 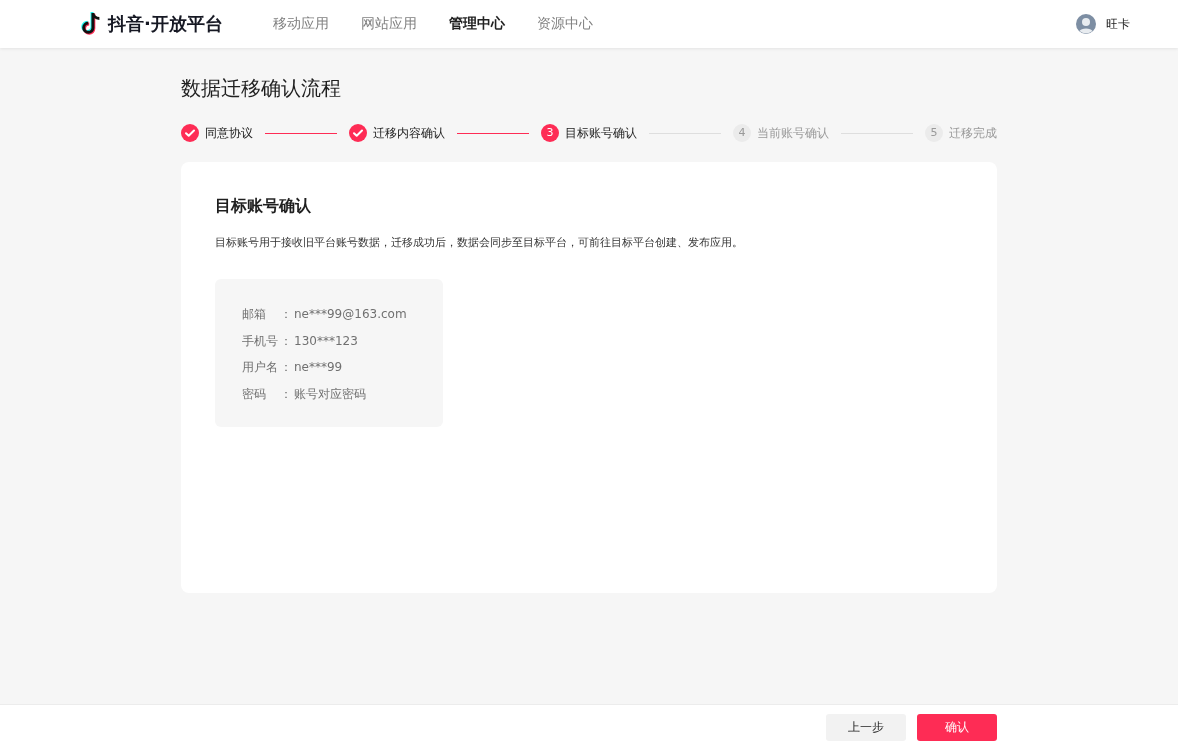 I want to click on confirm-button: 确认, so click(x=957, y=727).